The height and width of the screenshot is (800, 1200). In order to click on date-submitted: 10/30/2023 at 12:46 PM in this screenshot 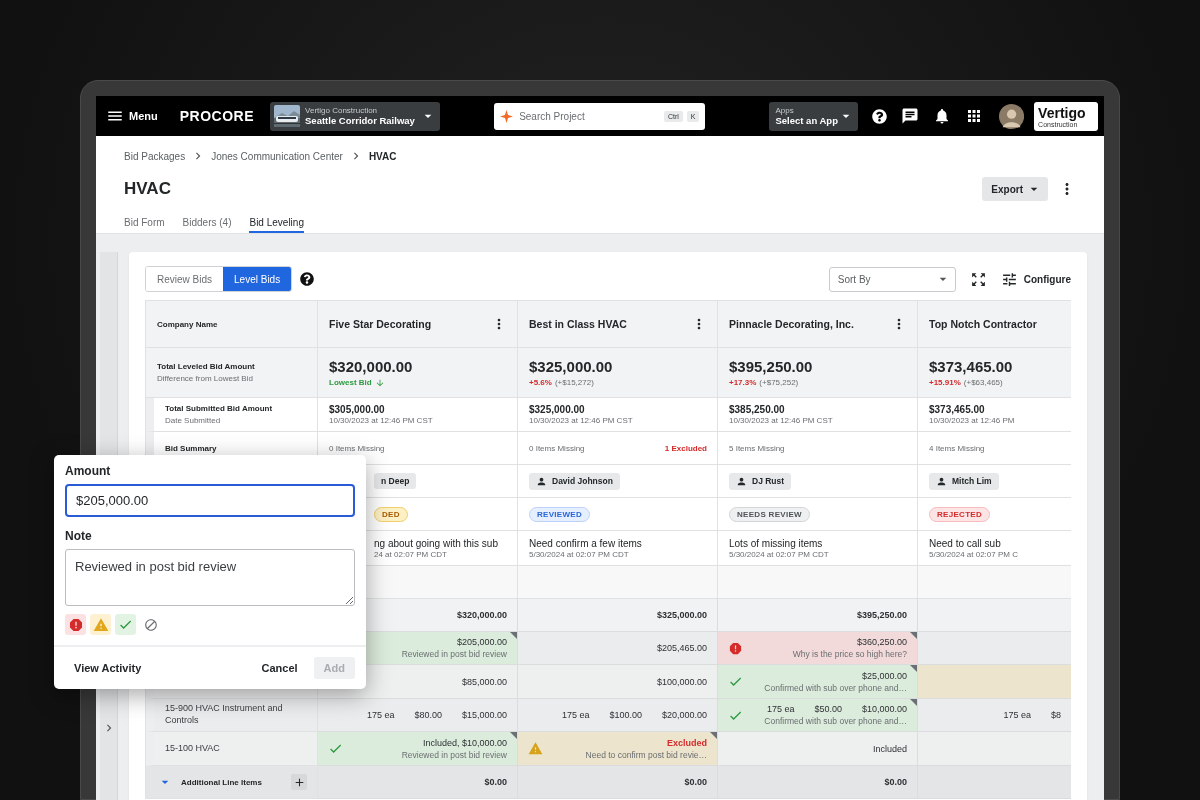, I will do `click(972, 420)`.